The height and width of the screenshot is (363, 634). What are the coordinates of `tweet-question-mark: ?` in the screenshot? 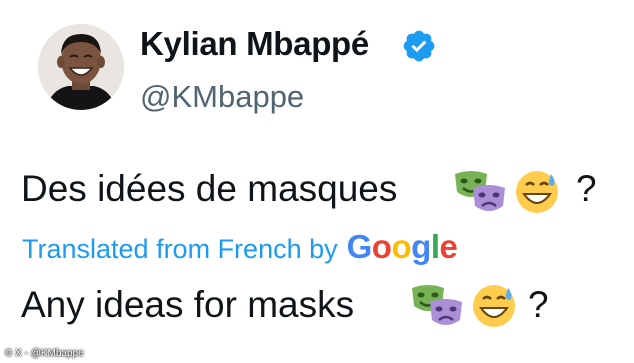 It's located at (586, 188).